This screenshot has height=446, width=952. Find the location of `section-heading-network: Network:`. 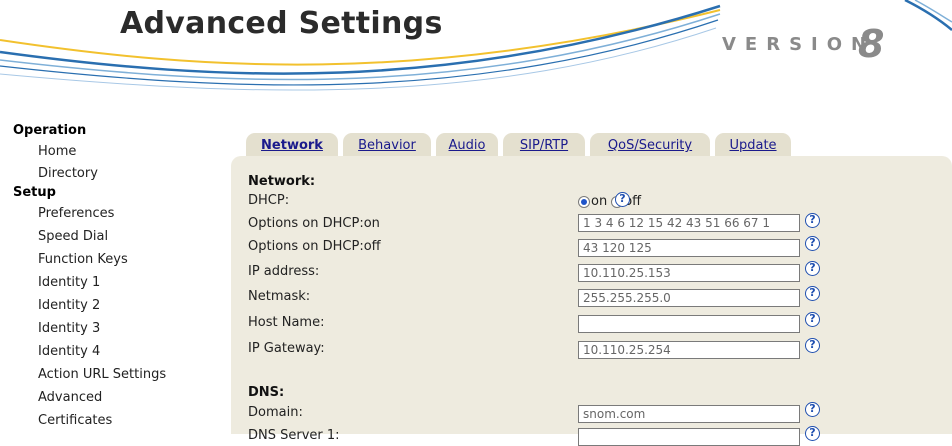

section-heading-network: Network: is located at coordinates (282, 181).